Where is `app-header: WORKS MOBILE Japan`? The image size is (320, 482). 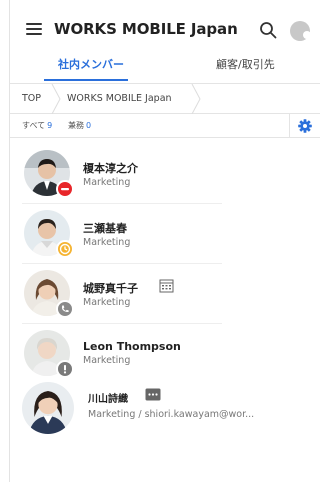 app-header: WORKS MOBILE Japan is located at coordinates (165, 24).